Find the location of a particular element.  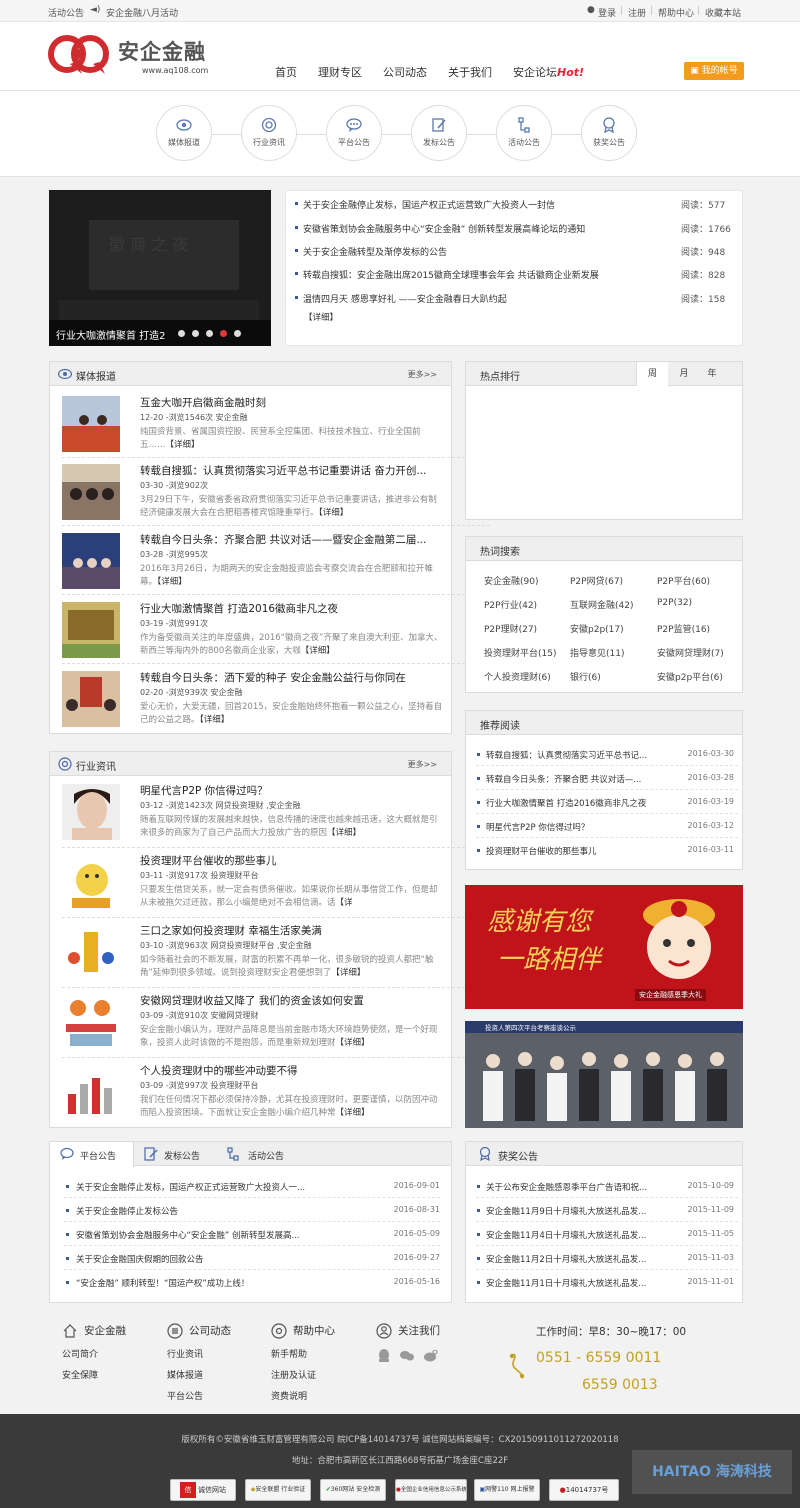

list-item: 安徽省策划协会金融服务中心“安企金融” 创新转型发展高峰论坛的通知 阅读：1766 is located at coordinates (515, 227).